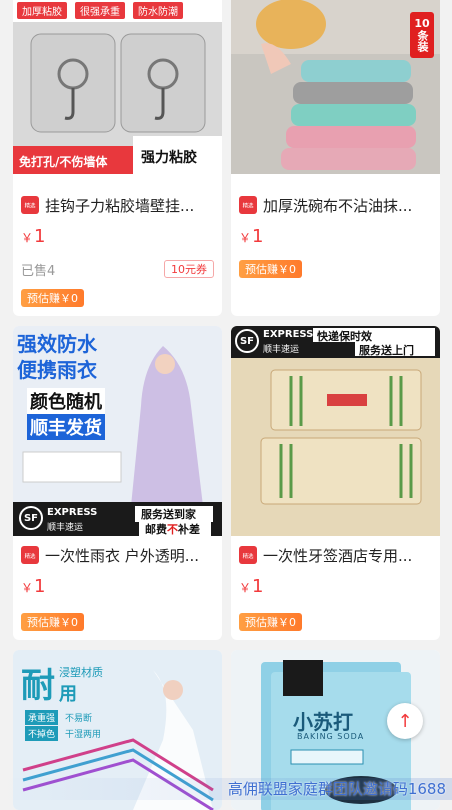  Describe the element at coordinates (100, 10) in the screenshot. I see `image-tag: 很强承重` at that location.